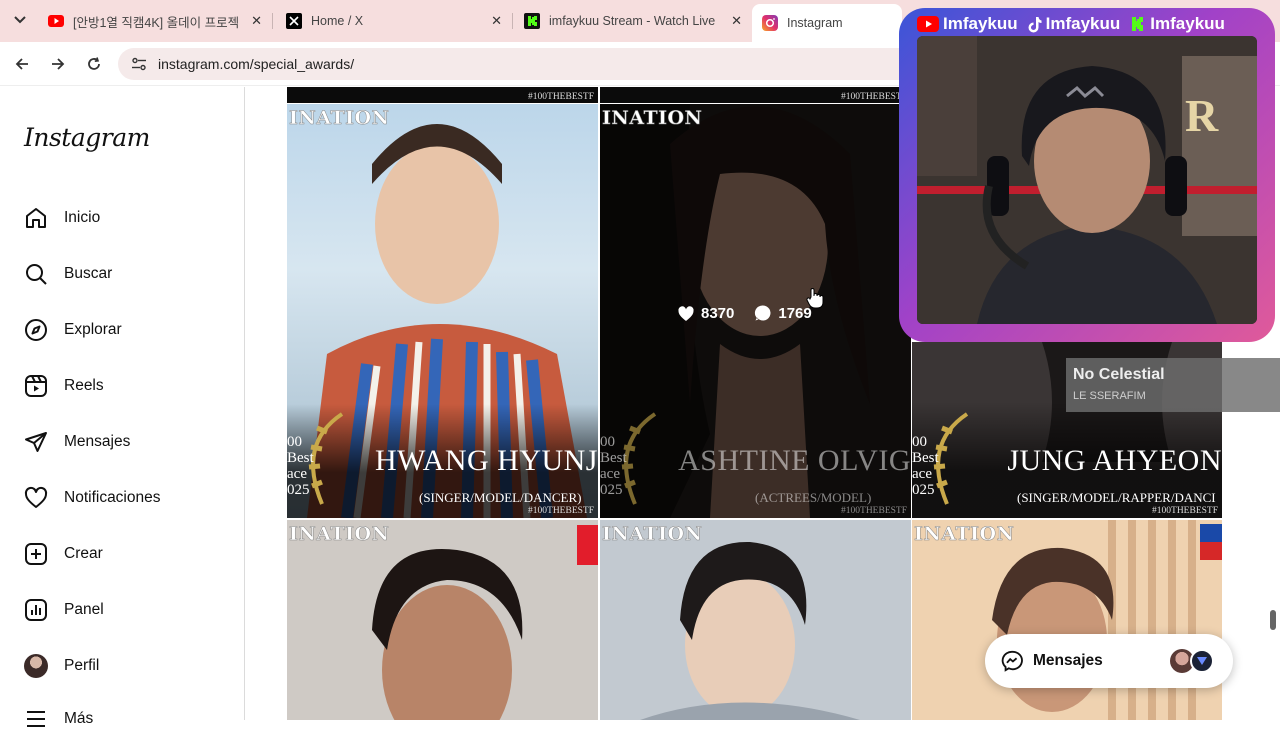 This screenshot has width=1280, height=733. Describe the element at coordinates (337, 21) in the screenshot. I see `tab-title: Home / X` at that location.